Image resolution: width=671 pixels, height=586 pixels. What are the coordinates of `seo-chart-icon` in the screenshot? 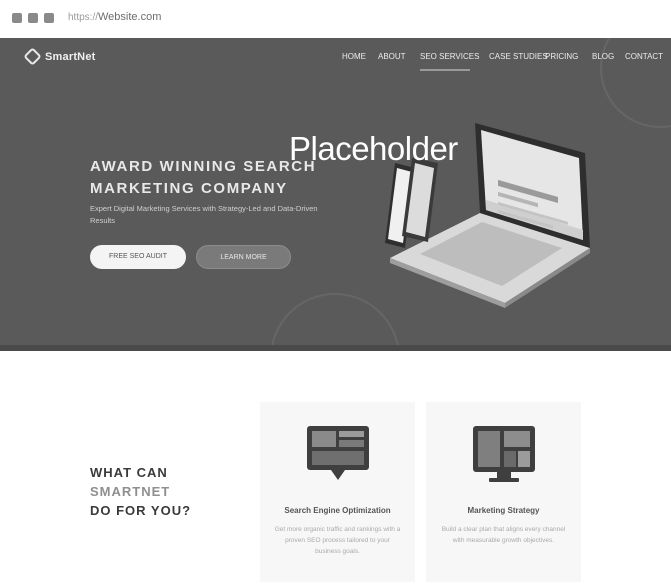 It's located at (338, 453).